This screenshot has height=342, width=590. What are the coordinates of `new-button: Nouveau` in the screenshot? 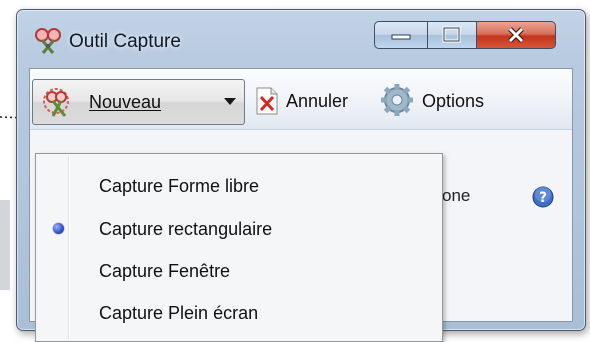 It's located at (125, 102).